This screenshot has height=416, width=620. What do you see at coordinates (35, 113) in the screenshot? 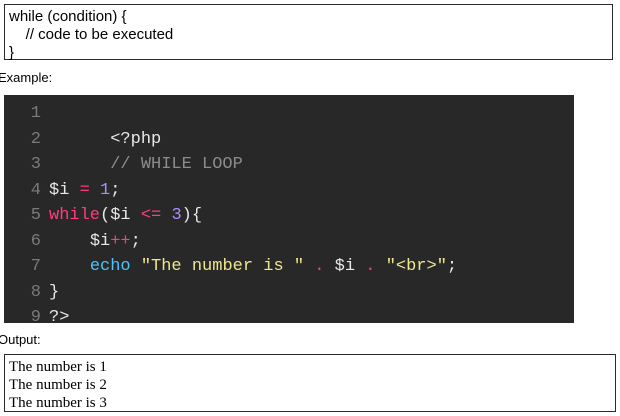
I see `line-number: 1` at bounding box center [35, 113].